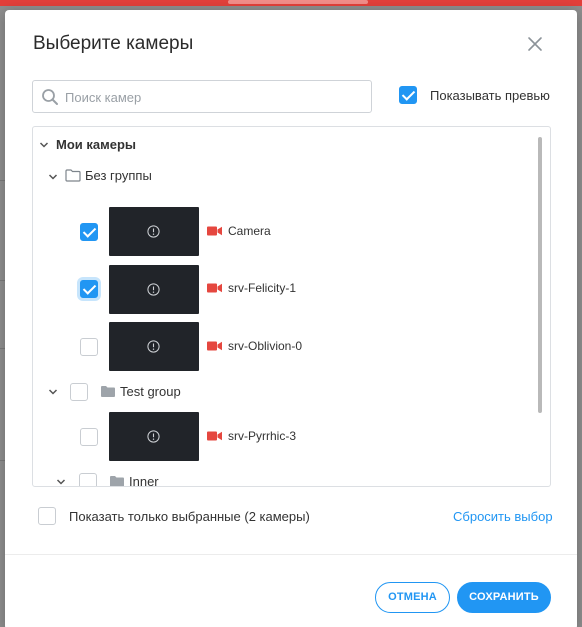 The width and height of the screenshot is (582, 627). I want to click on footer-divider, so click(291, 554).